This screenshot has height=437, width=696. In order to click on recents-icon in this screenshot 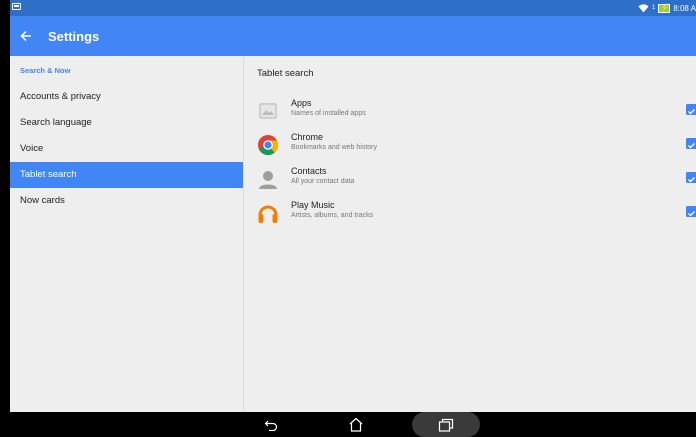, I will do `click(446, 425)`.